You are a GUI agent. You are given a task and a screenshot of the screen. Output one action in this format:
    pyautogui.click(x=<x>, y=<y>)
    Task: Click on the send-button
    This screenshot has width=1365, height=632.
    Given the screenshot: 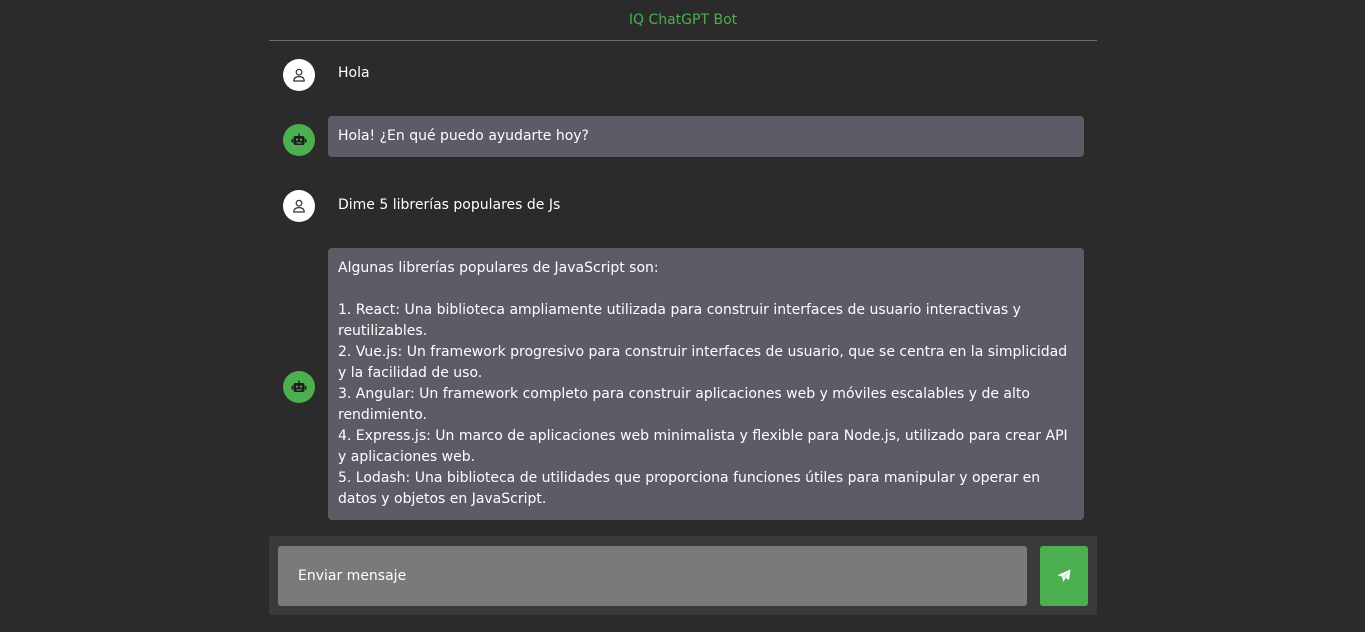 What is the action you would take?
    pyautogui.click(x=1064, y=576)
    